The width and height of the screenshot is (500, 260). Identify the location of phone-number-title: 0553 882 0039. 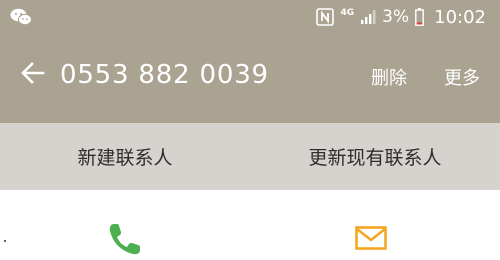
(164, 75).